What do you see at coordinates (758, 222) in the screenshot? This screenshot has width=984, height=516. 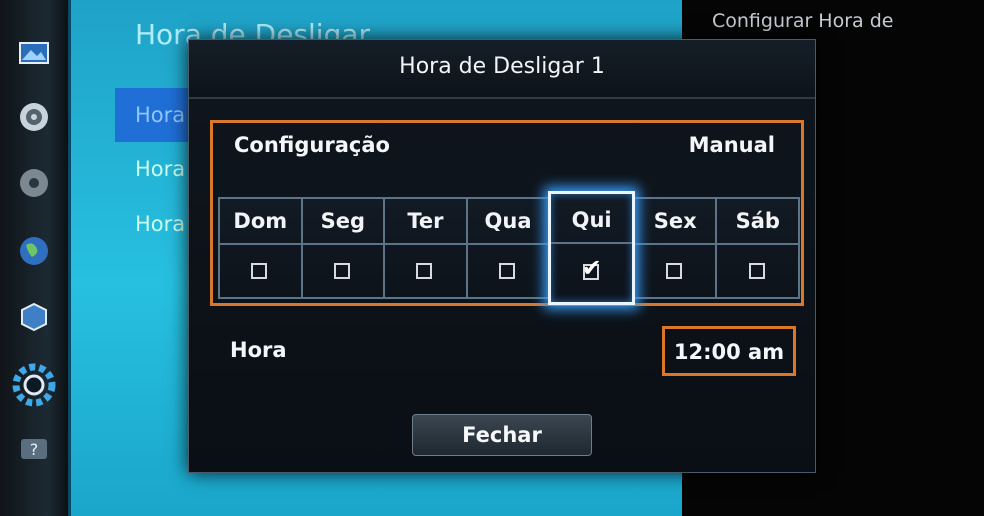 I see `day-label: Sáb` at bounding box center [758, 222].